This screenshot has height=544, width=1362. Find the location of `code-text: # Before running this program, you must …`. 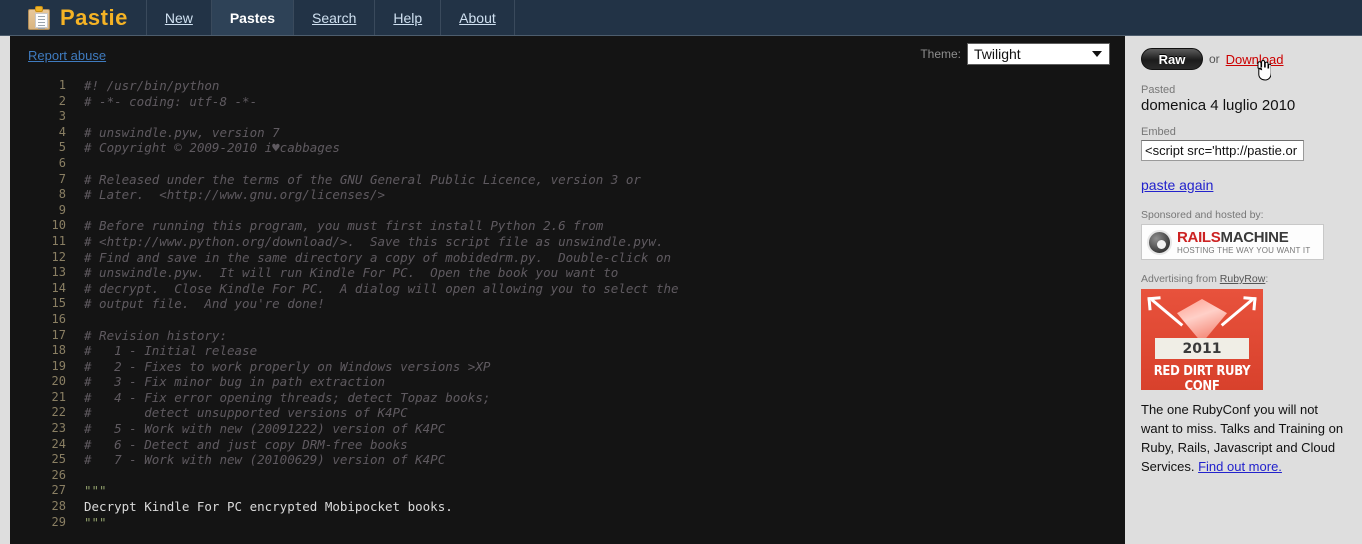

code-text: # Before running this program, you must … is located at coordinates (344, 226).